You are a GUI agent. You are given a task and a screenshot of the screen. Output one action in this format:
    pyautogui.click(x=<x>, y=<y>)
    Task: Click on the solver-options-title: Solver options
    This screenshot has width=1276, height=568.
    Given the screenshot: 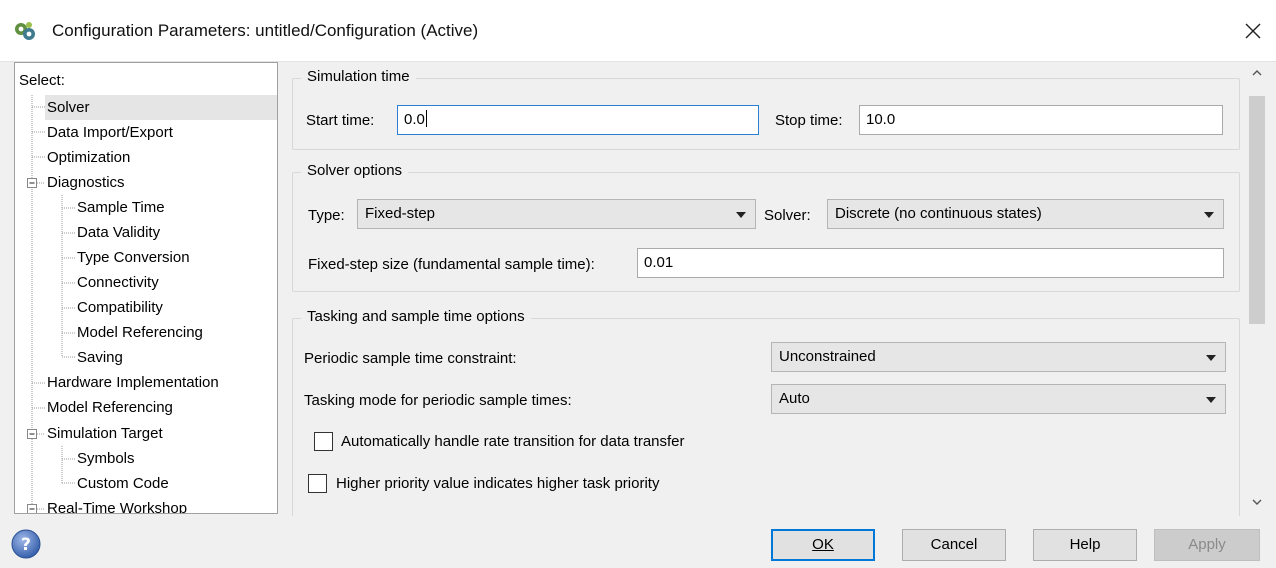 What is the action you would take?
    pyautogui.click(x=355, y=170)
    